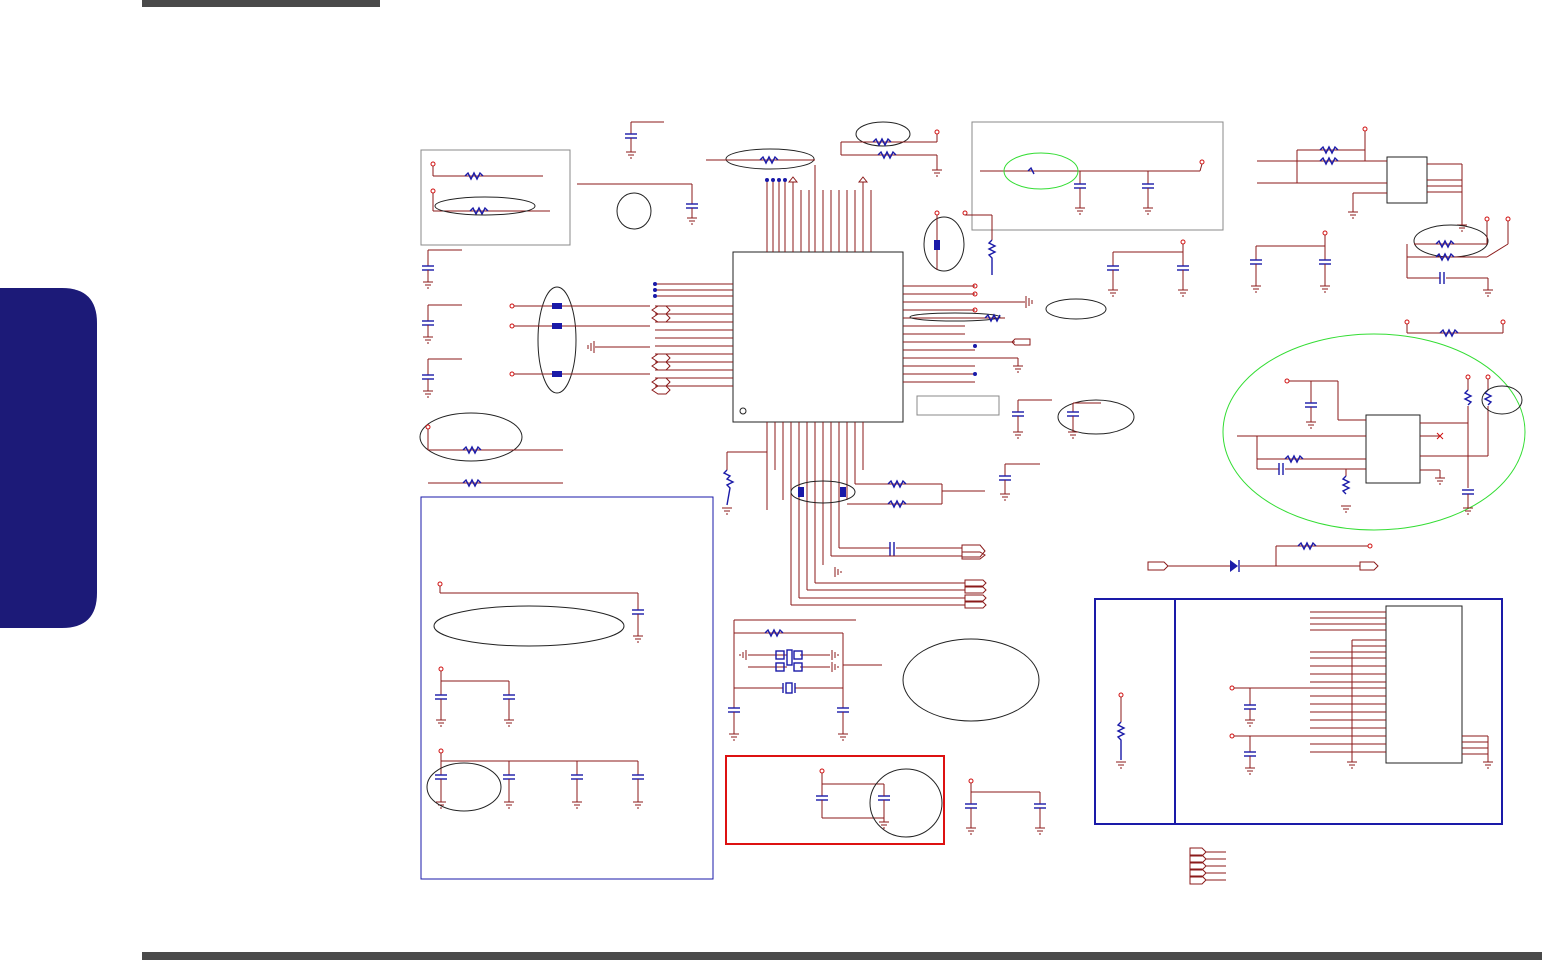 Image resolution: width=1542 pixels, height=960 pixels. Describe the element at coordinates (1005, 806) in the screenshot. I see `bottom-mid-caps` at that location.